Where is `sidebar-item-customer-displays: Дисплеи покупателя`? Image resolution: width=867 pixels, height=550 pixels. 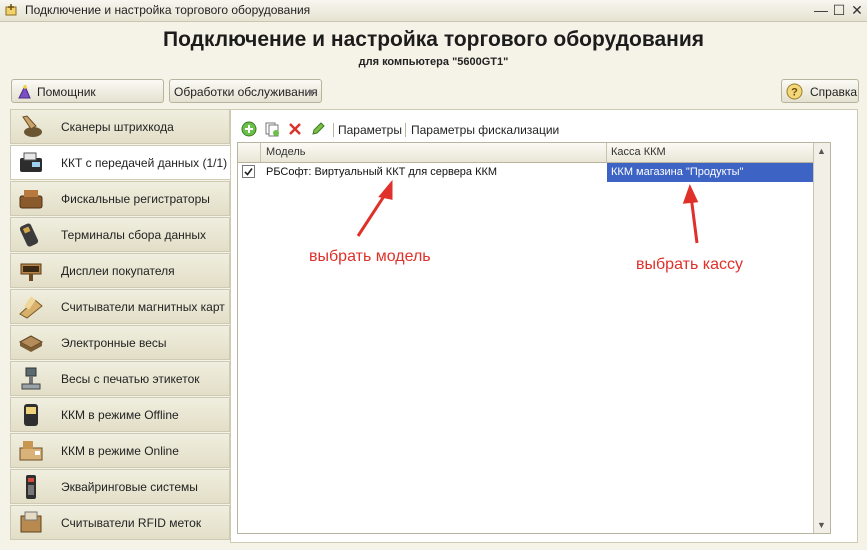 sidebar-item-customer-displays: Дисплеи покупателя is located at coordinates (120, 270).